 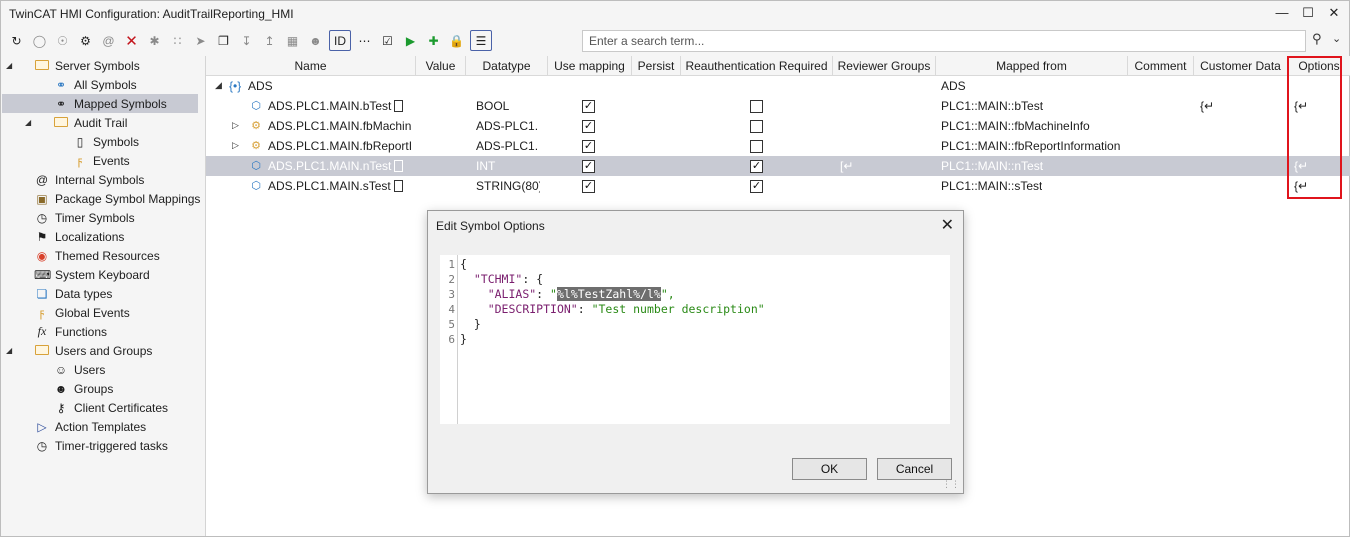 What do you see at coordinates (951, 484) in the screenshot?
I see `resize-grip-icon: ⋮⋮` at bounding box center [951, 484].